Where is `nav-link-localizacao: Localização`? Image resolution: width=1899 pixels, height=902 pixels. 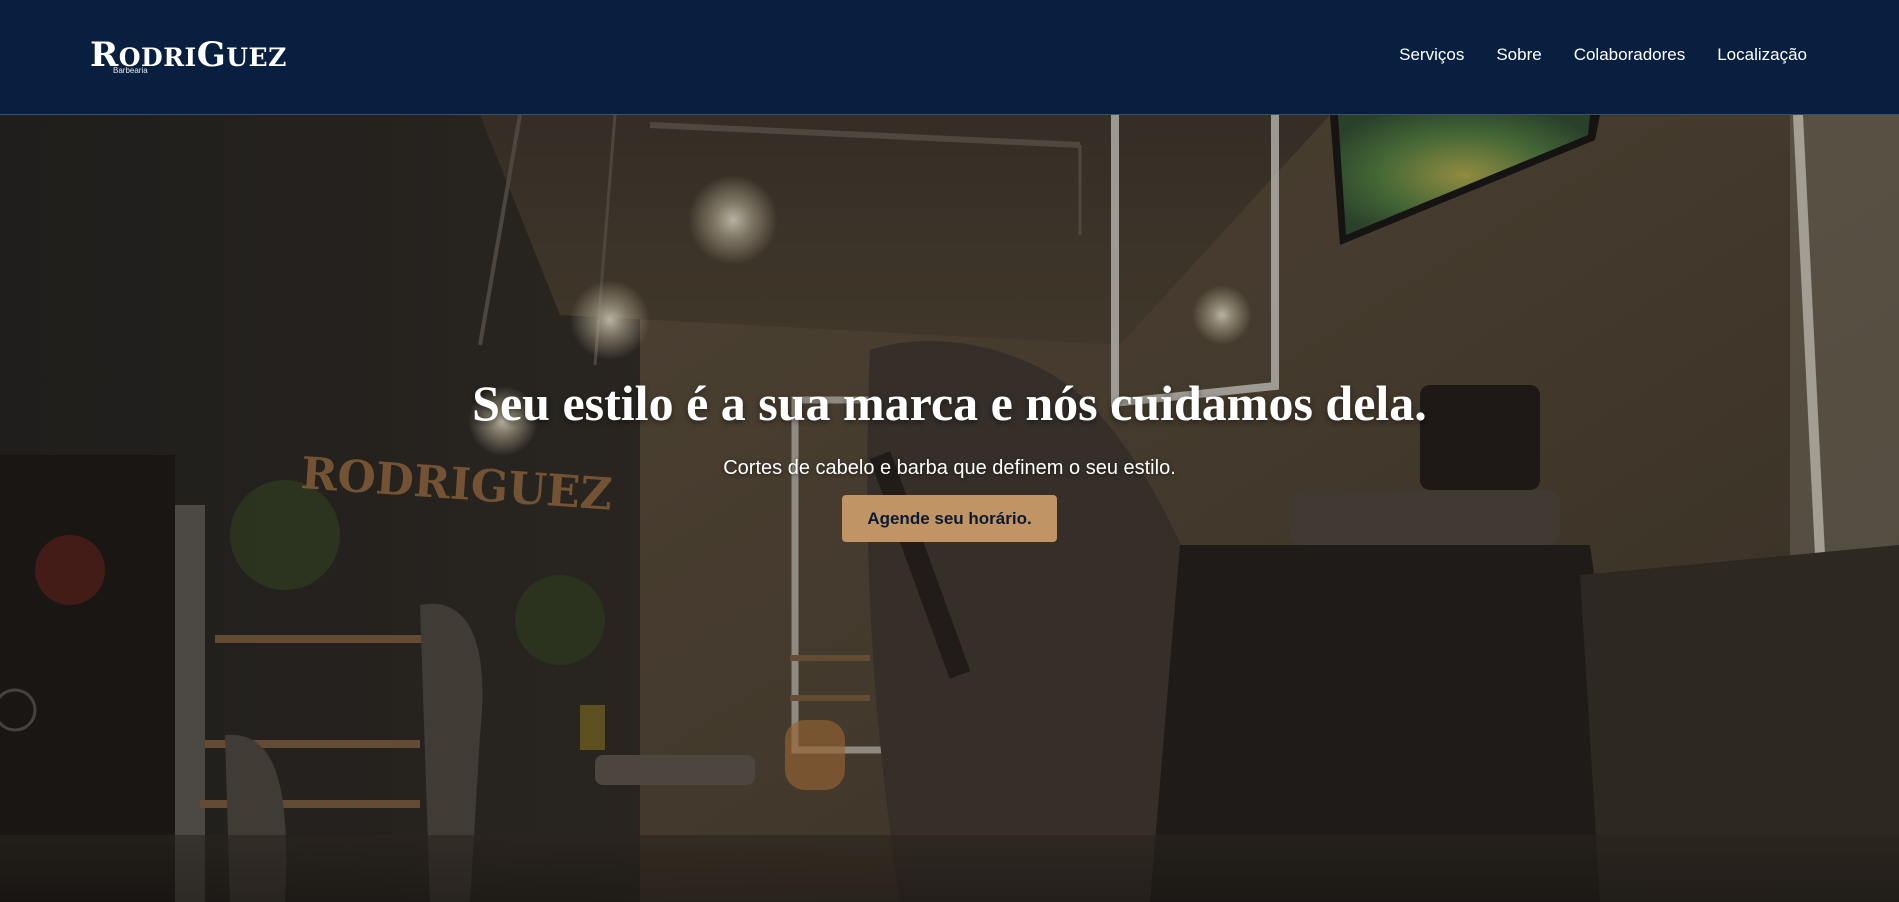
nav-link-localizacao: Localização is located at coordinates (1762, 55).